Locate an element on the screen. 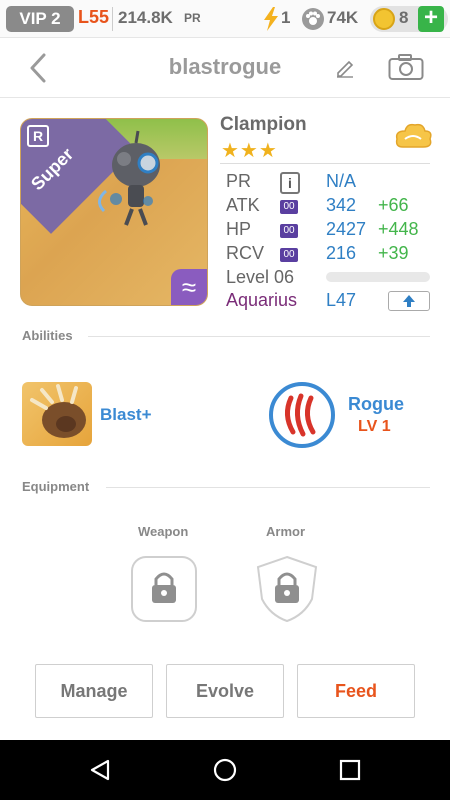 This screenshot has width=450, height=800. weapon-label: Weapon is located at coordinates (163, 531).